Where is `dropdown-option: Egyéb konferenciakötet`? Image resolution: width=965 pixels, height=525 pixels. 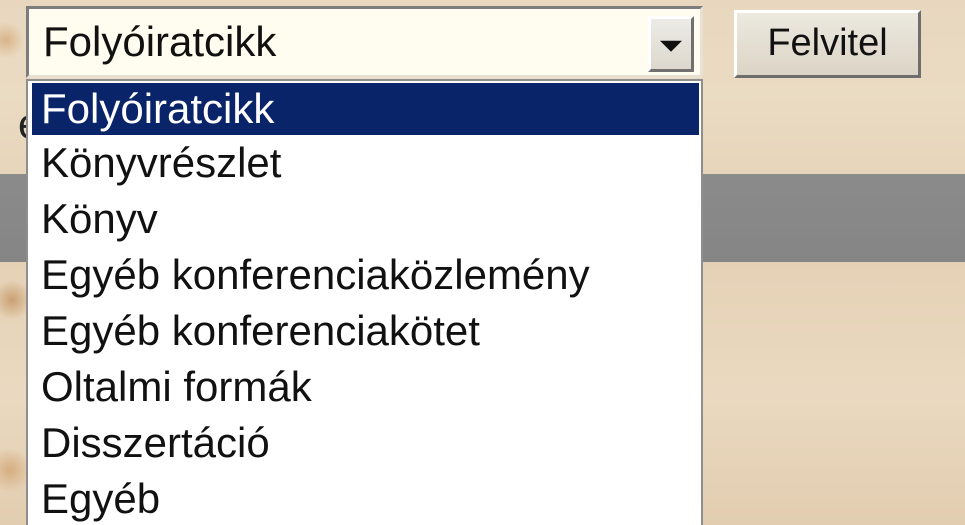 dropdown-option: Egyéb konferenciakötet is located at coordinates (364, 333).